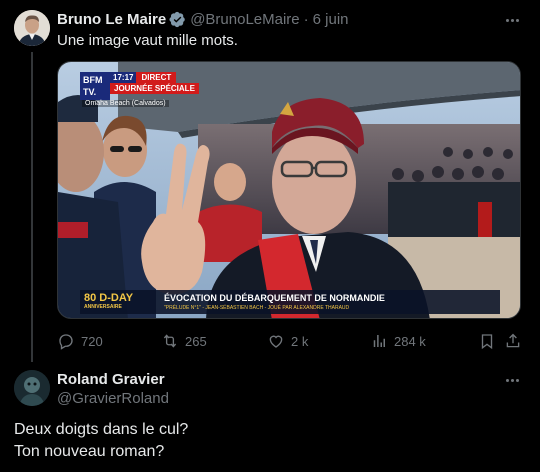 This screenshot has height=472, width=540. I want to click on tweet-actions: 720 265 2 k 284 k, so click(290, 342).